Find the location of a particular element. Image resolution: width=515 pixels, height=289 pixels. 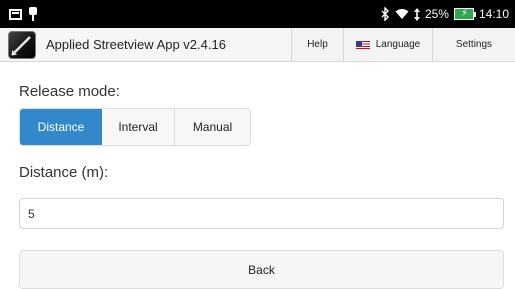

status-bar: 25% ⚡ 14:10 is located at coordinates (257, 14).